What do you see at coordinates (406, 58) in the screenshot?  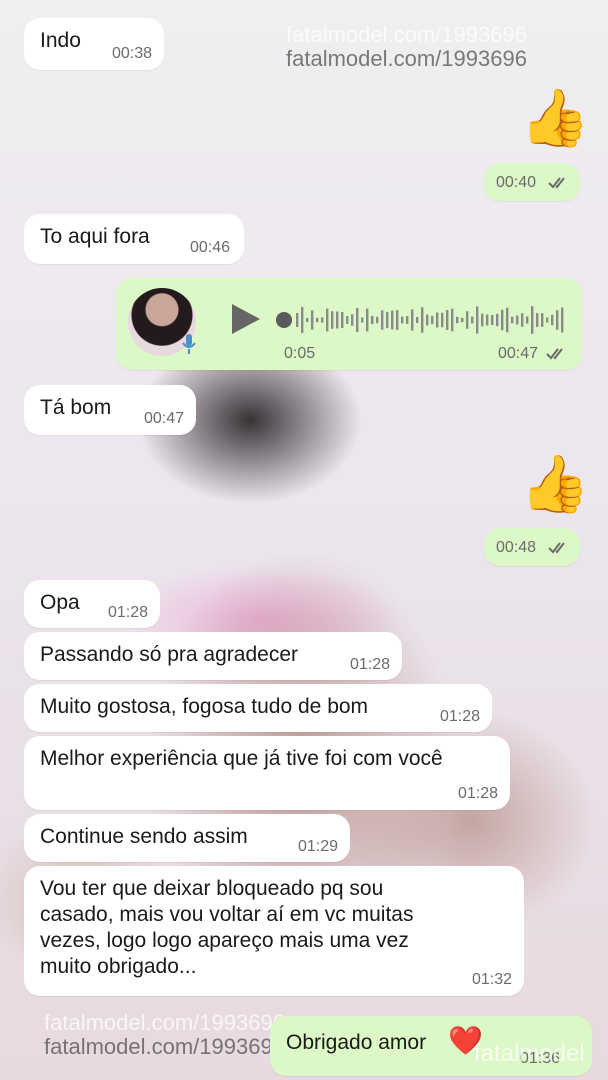 I see `watermark-top: fatalmodel.com/1993696` at bounding box center [406, 58].